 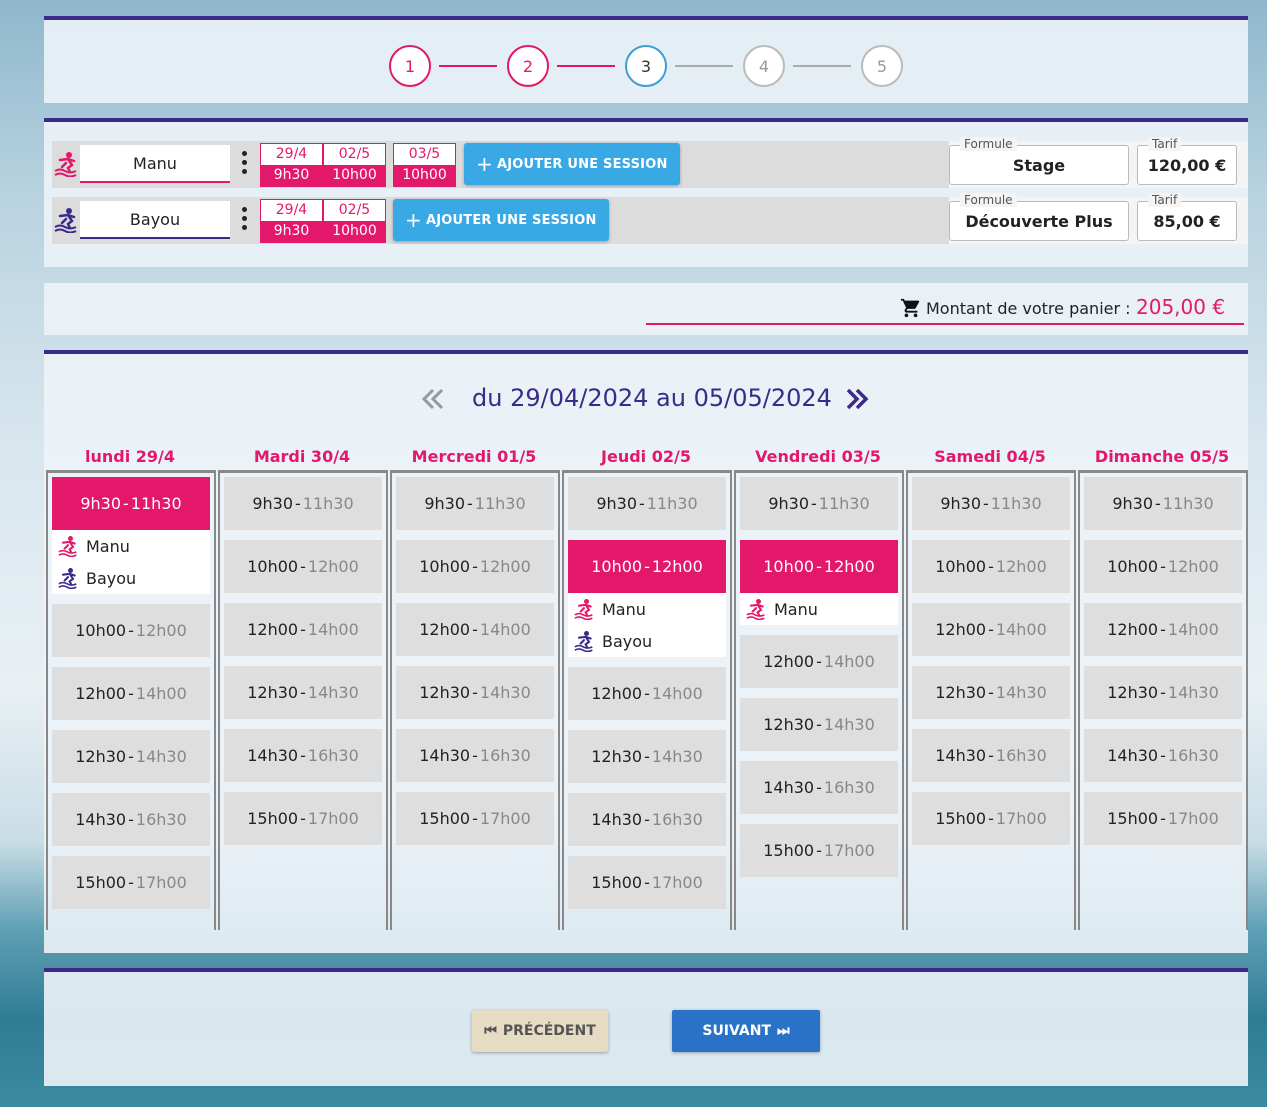 What do you see at coordinates (647, 625) in the screenshot?
I see `booked-participants: Manu Bayou` at bounding box center [647, 625].